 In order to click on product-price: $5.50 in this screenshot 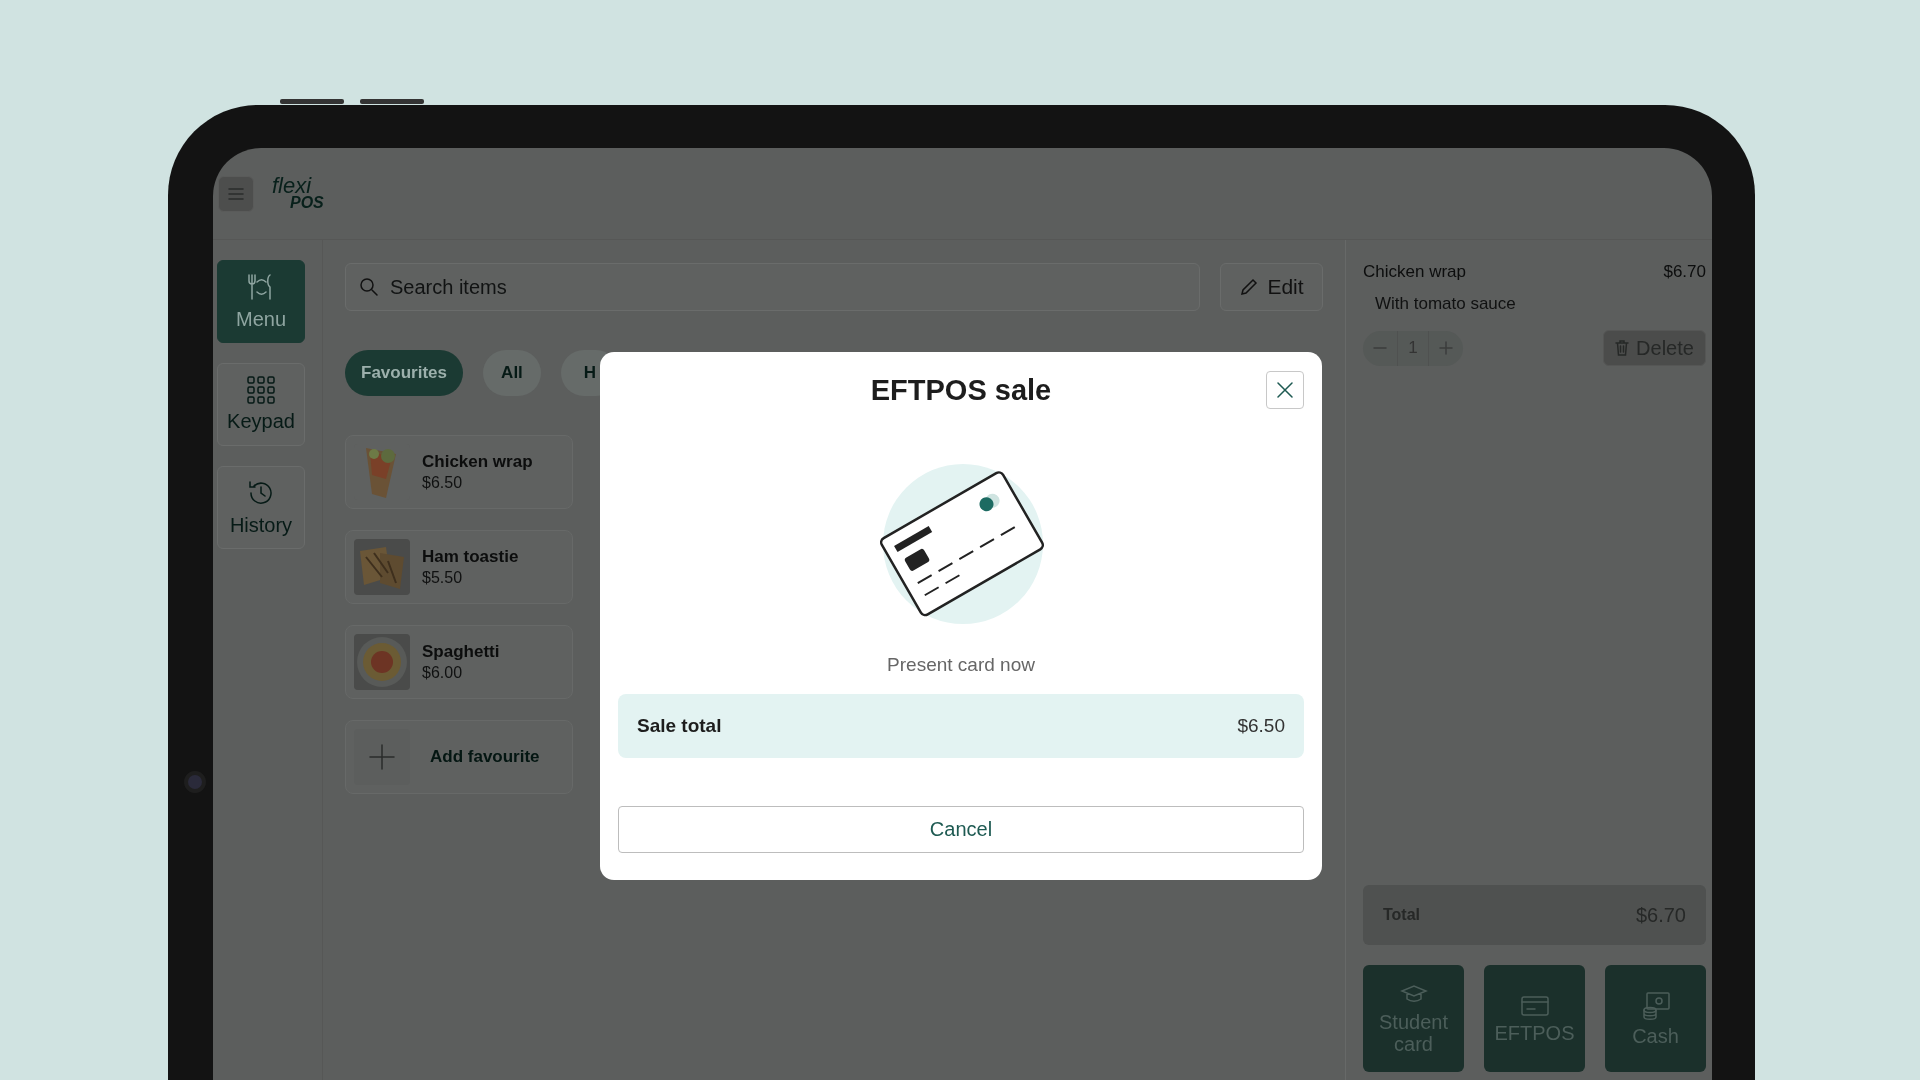, I will do `click(443, 578)`.